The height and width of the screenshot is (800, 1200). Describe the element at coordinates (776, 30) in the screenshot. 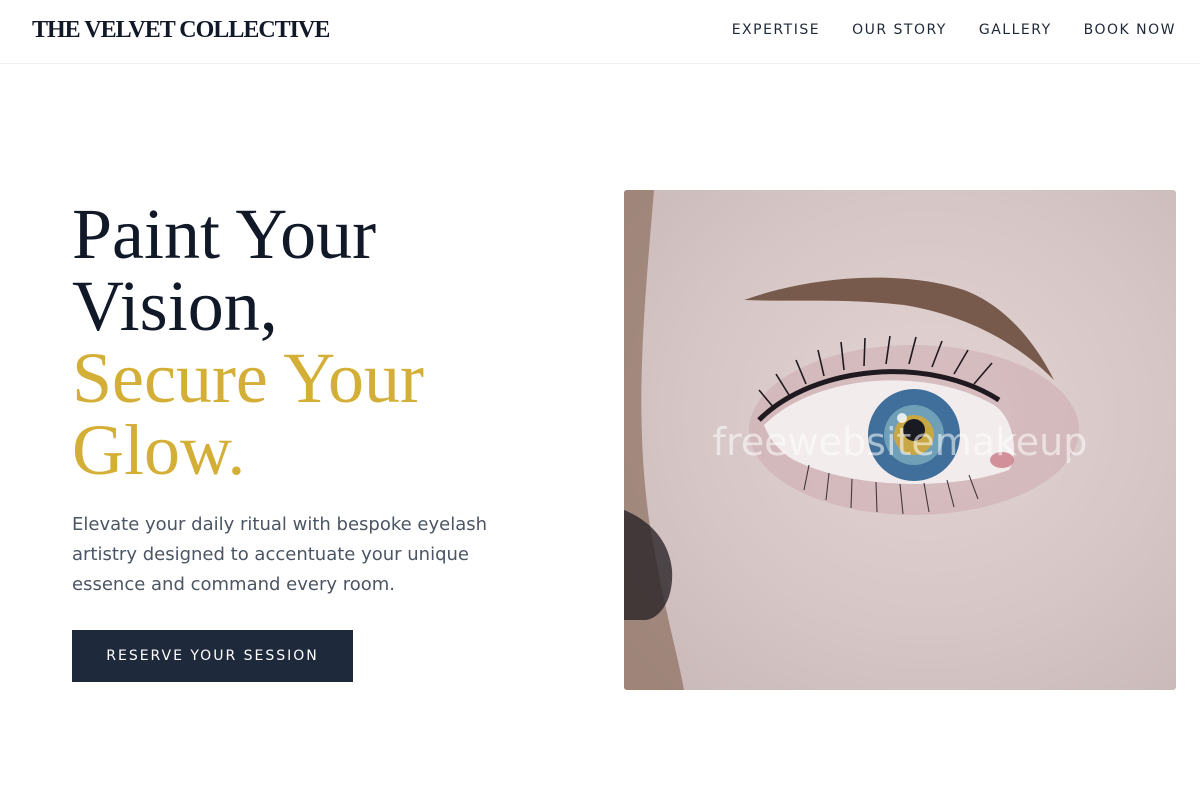

I see `nav-link-expertise: EXPERTISE` at that location.